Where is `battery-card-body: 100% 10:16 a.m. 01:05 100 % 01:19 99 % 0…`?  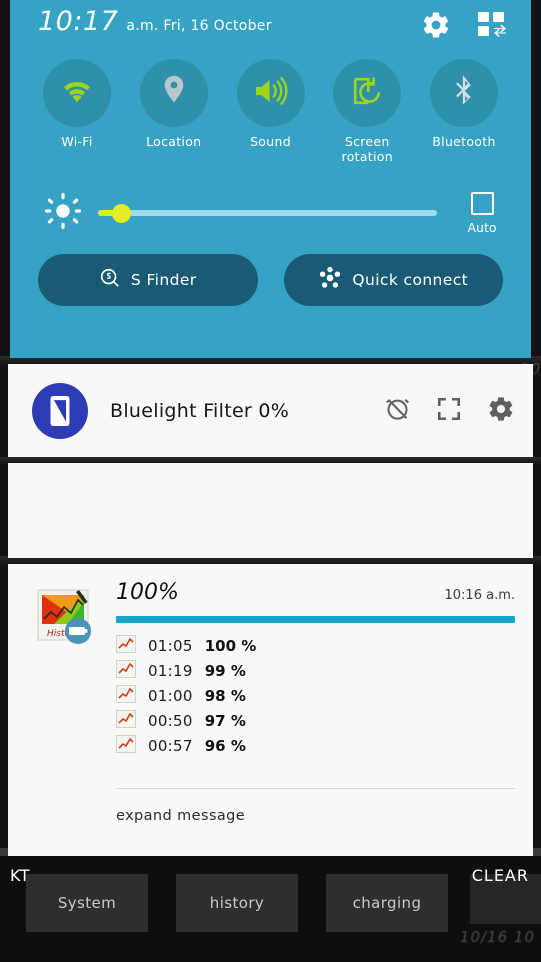 battery-card-body: 100% 10:16 a.m. 01:05 100 % 01:19 99 % 0… is located at coordinates (315, 669).